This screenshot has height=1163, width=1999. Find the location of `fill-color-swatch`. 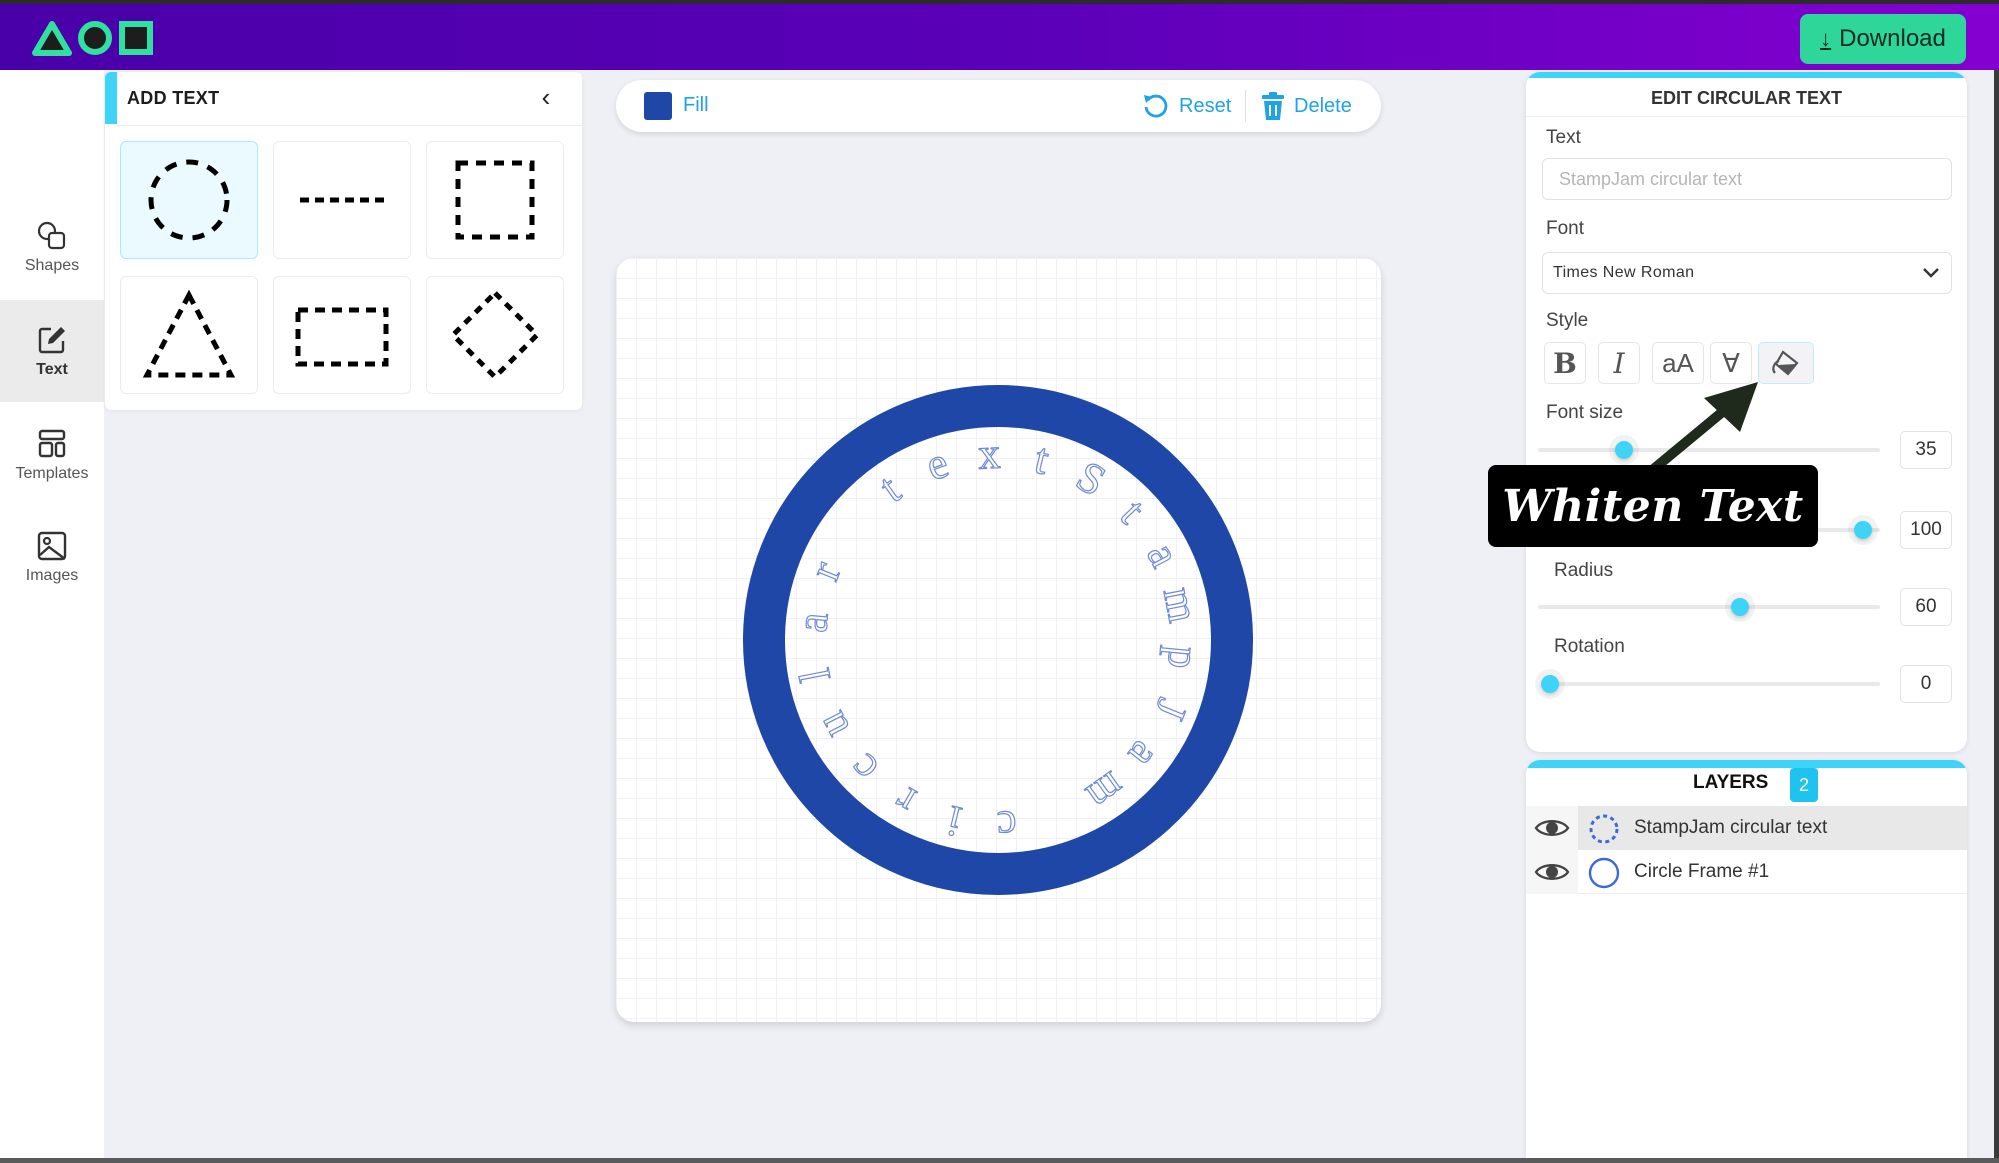

fill-color-swatch is located at coordinates (658, 106).